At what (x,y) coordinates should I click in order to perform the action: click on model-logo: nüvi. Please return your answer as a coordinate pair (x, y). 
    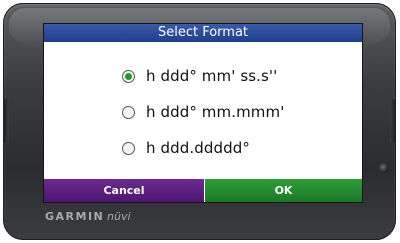
    Looking at the image, I should click on (119, 216).